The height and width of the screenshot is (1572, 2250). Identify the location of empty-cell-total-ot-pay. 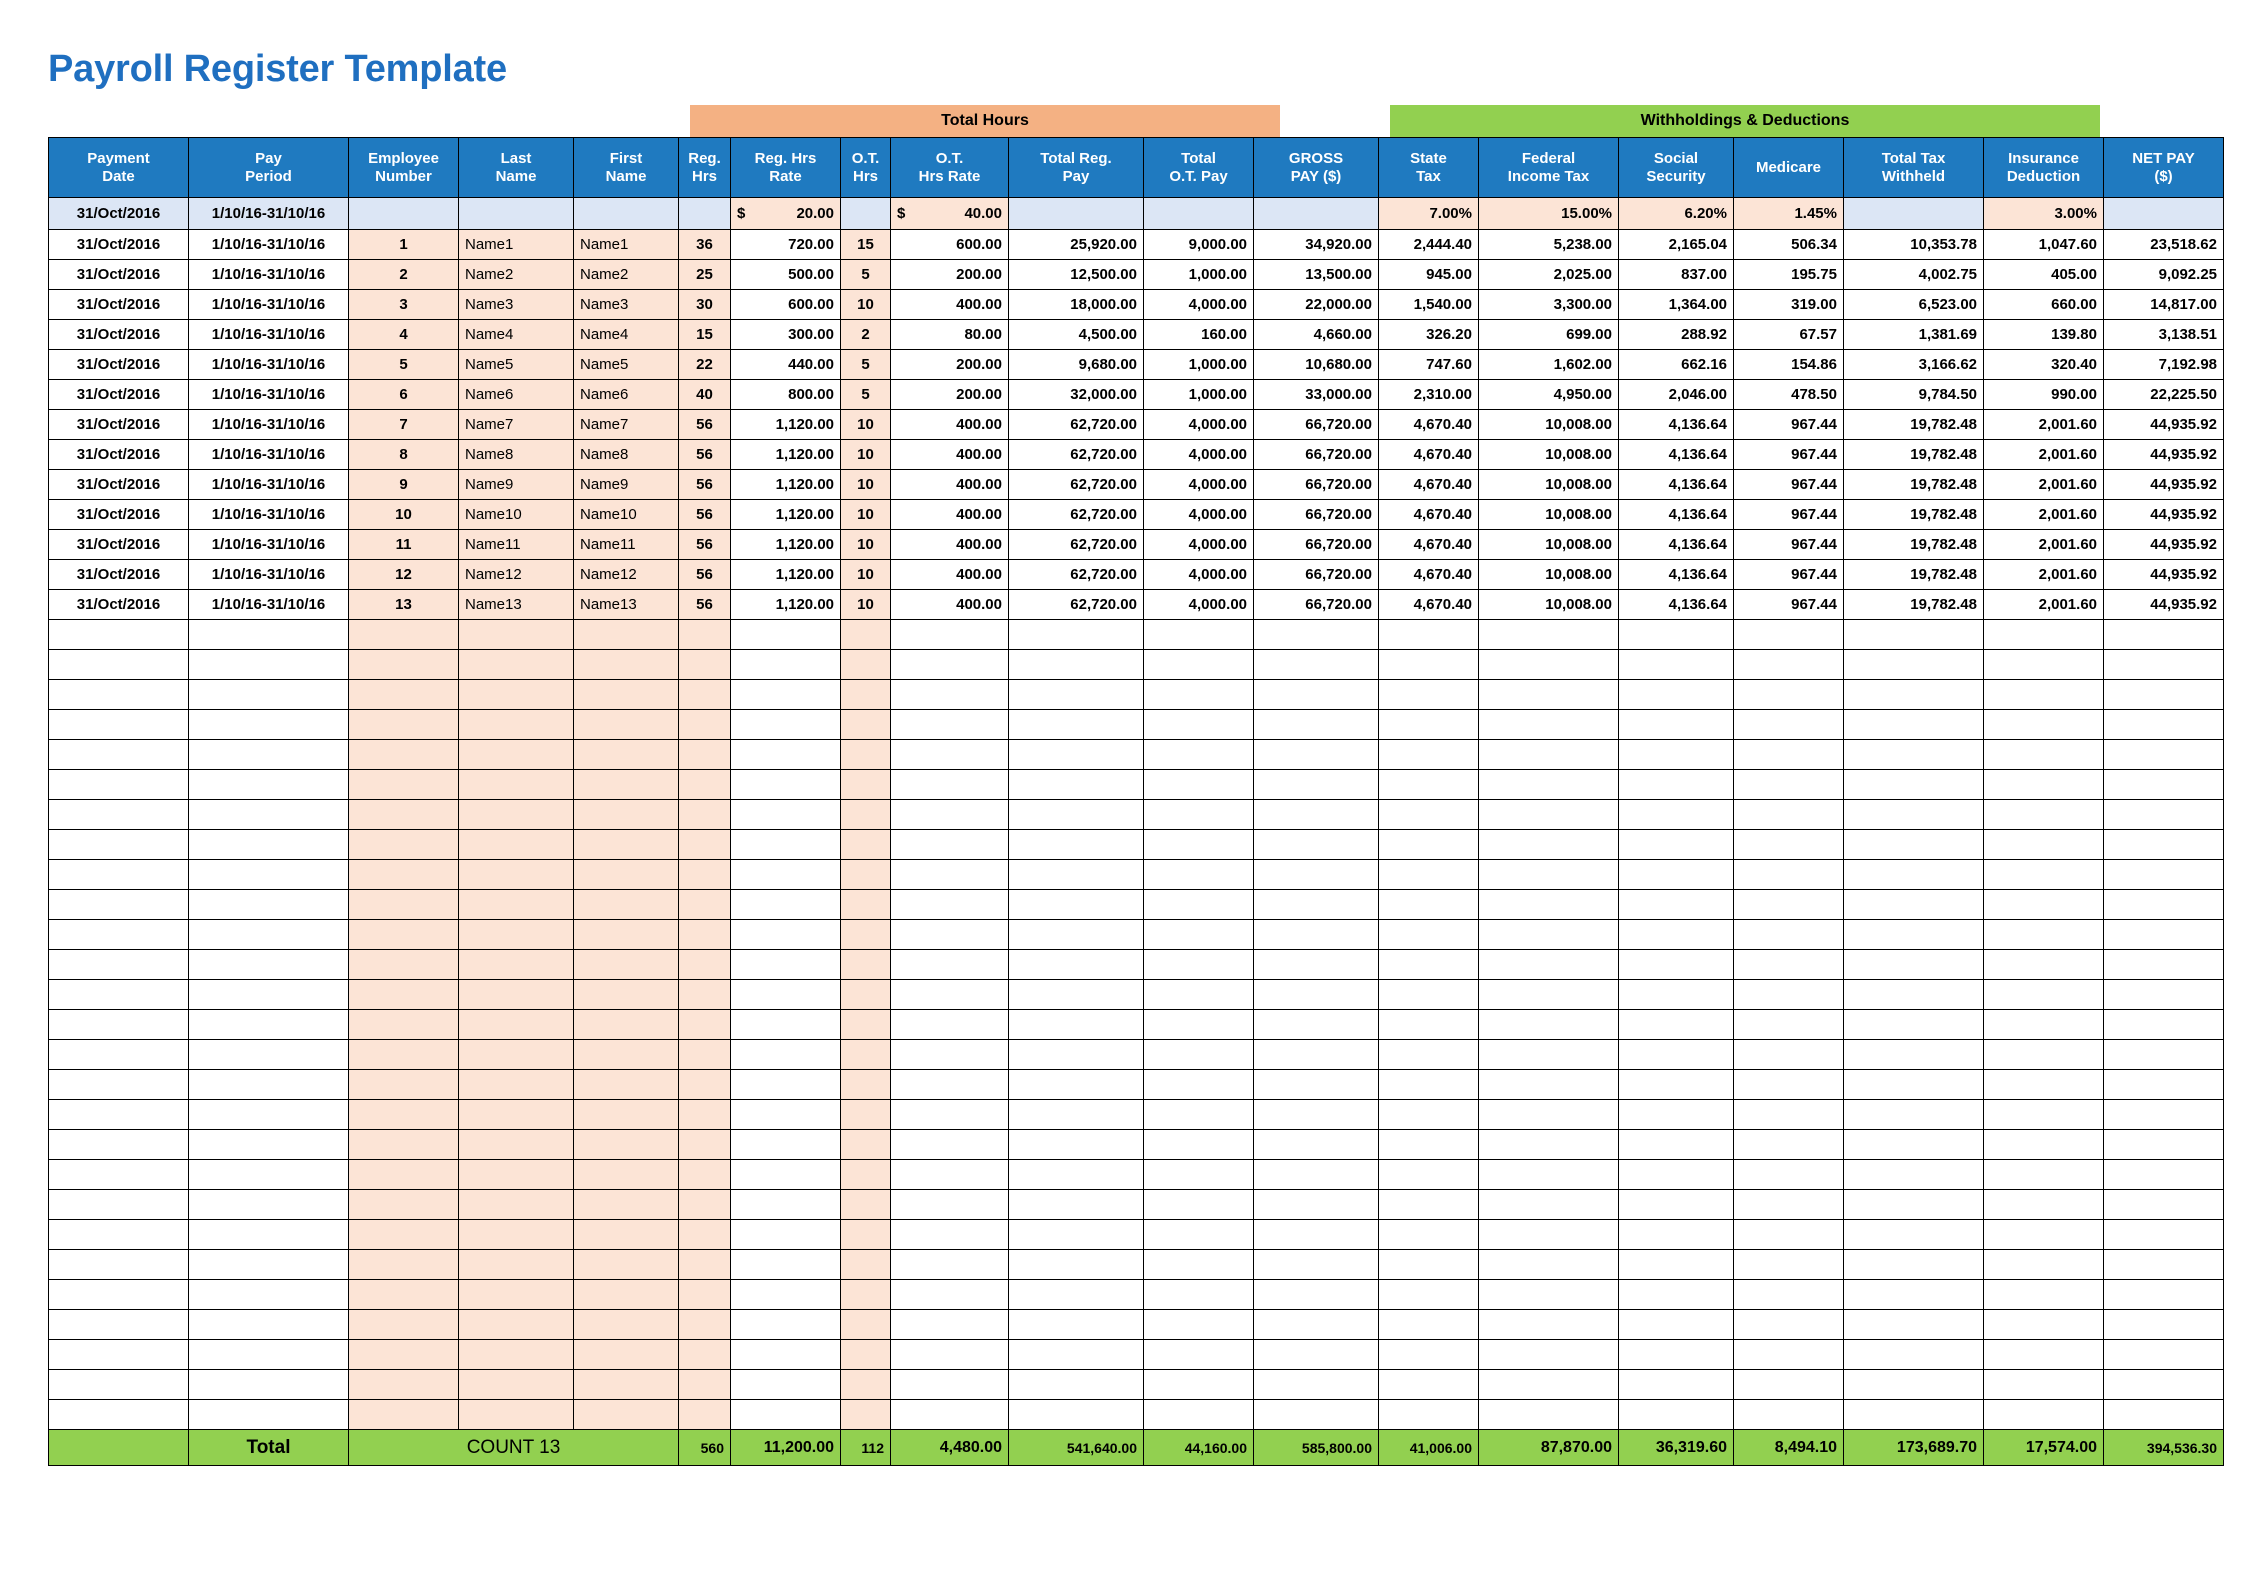
(1198, 1294).